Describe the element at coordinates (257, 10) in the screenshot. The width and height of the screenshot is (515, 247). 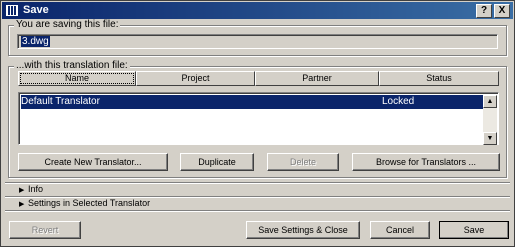
I see `title-bar: Save ? X` at that location.